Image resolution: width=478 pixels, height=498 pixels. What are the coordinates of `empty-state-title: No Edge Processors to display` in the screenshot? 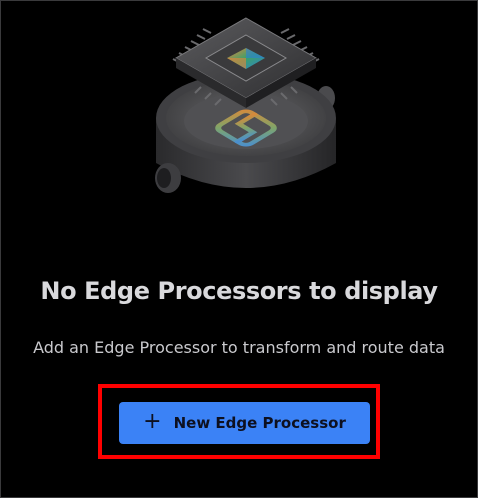 It's located at (239, 291).